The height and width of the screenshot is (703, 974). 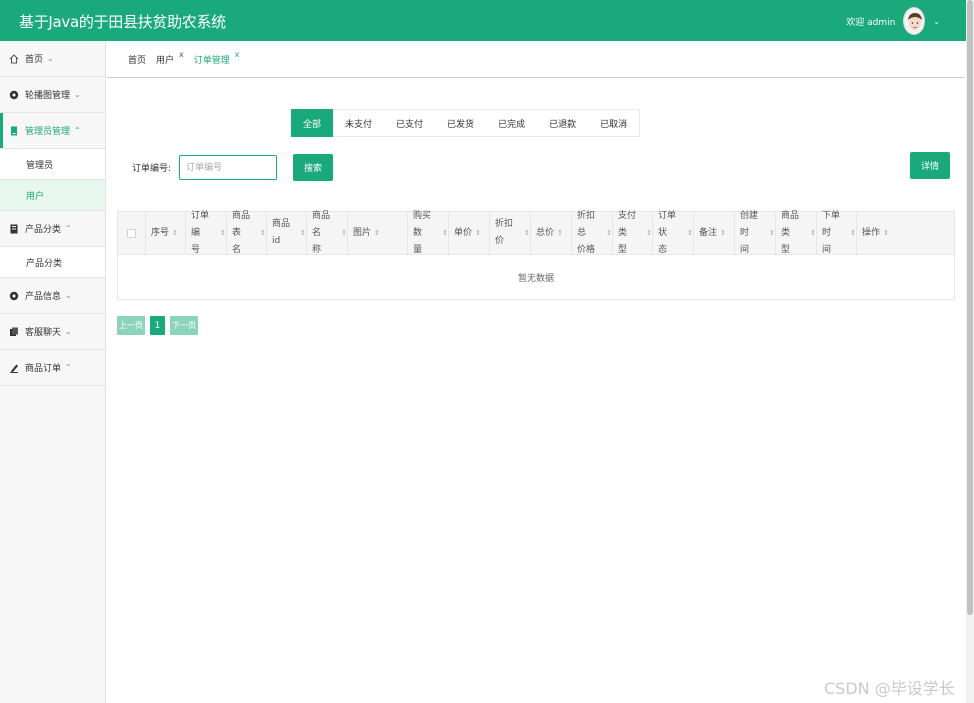 What do you see at coordinates (871, 232) in the screenshot?
I see `column-header-label: 操作` at bounding box center [871, 232].